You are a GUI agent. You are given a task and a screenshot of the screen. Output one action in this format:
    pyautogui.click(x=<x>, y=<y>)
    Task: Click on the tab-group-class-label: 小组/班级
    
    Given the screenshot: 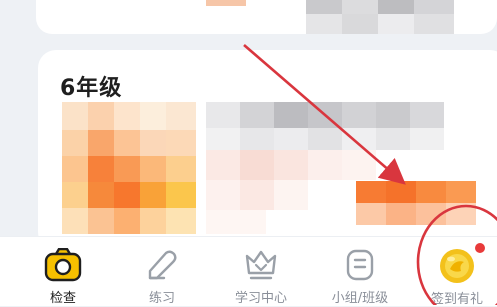 What is the action you would take?
    pyautogui.click(x=360, y=298)
    